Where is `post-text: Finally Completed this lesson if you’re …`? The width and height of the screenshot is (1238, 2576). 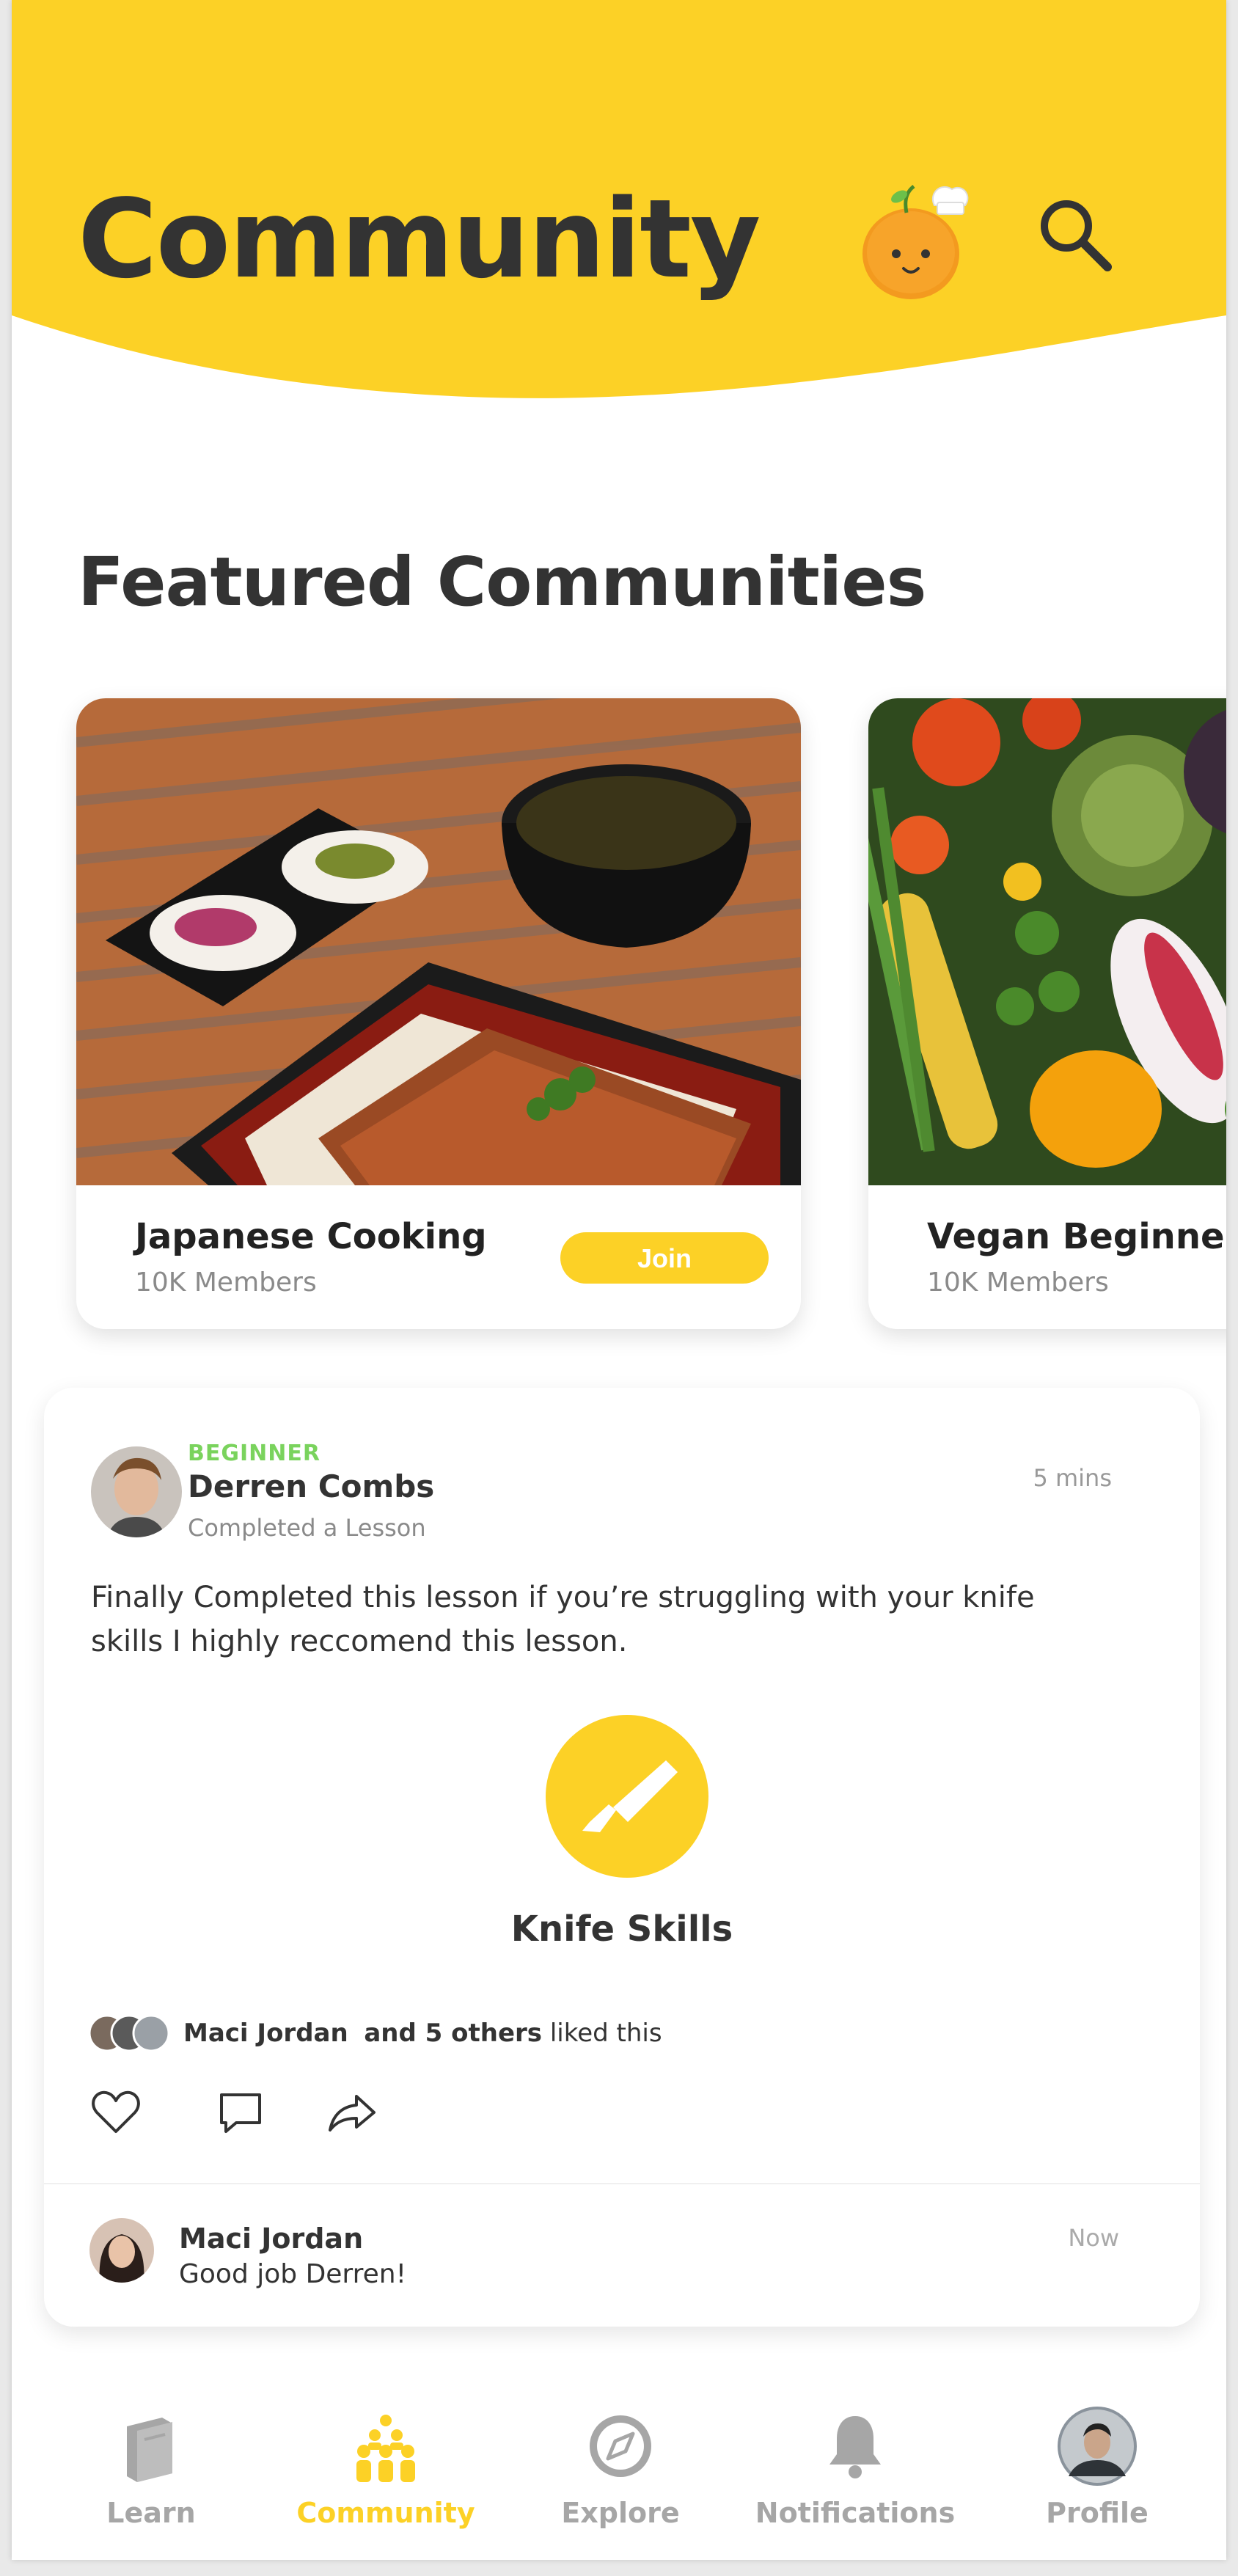 post-text: Finally Completed this lesson if you’re … is located at coordinates (563, 1620).